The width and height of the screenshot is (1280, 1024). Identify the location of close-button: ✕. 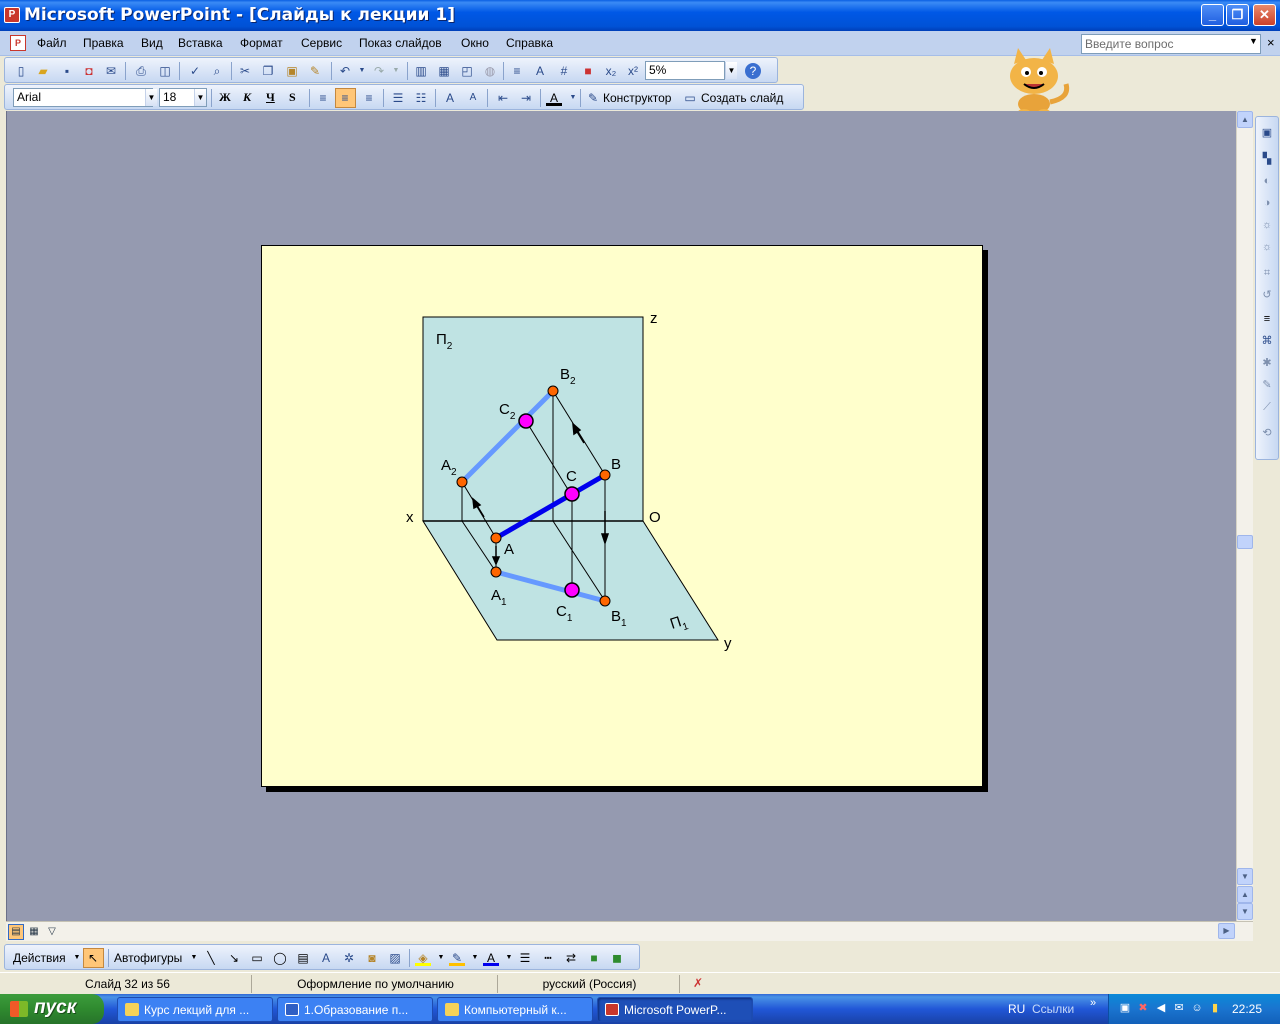
(1264, 15).